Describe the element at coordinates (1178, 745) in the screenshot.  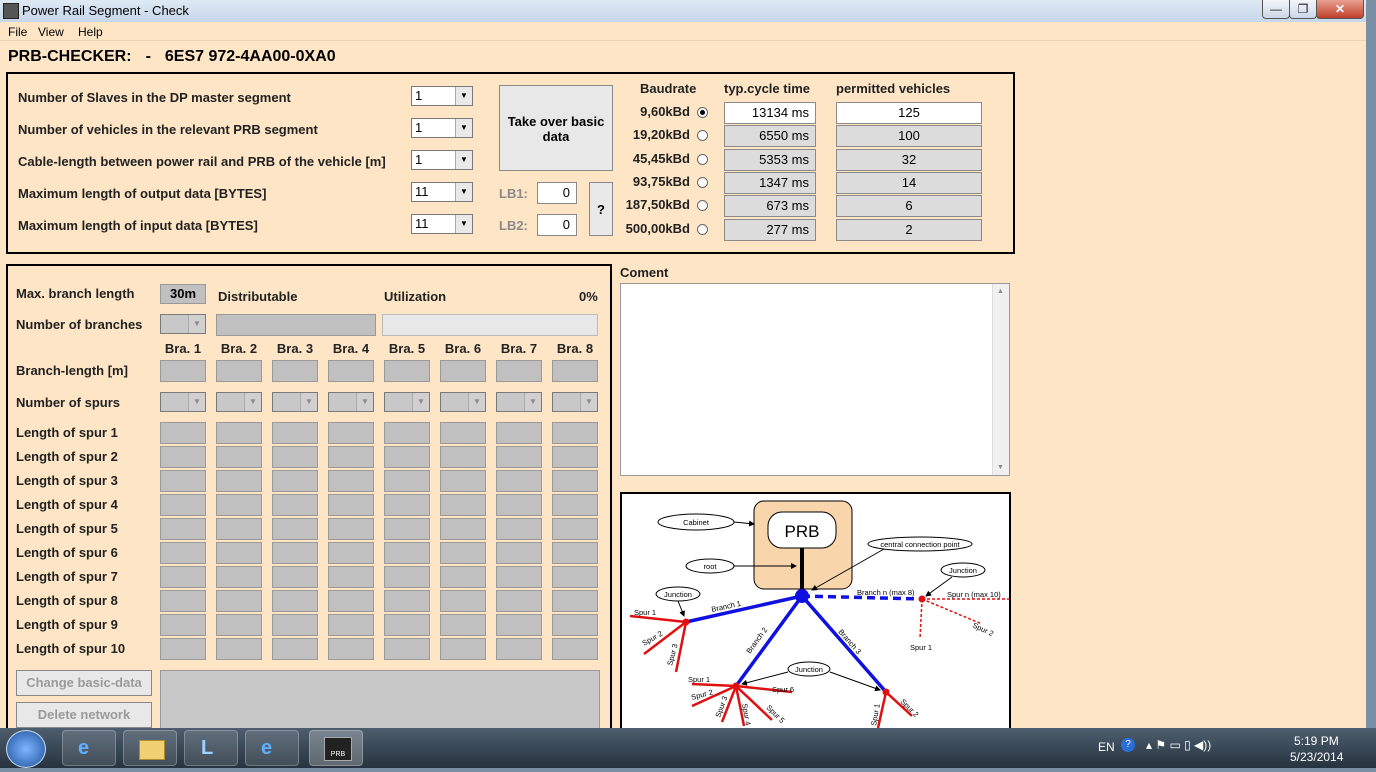
I see `tray-icons: ▴ ⚑ ▭ ▯ ◀))` at that location.